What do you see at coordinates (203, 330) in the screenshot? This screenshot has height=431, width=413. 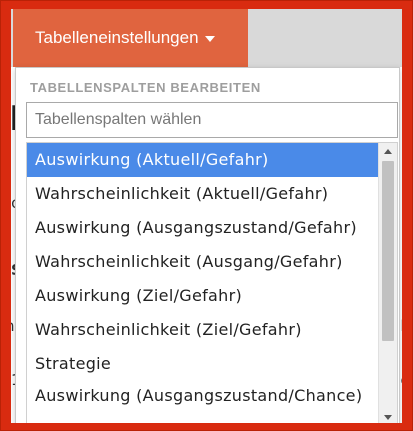 I see `option-item: Wahrscheinlichkeit (Ziel/Gefahr)` at bounding box center [203, 330].